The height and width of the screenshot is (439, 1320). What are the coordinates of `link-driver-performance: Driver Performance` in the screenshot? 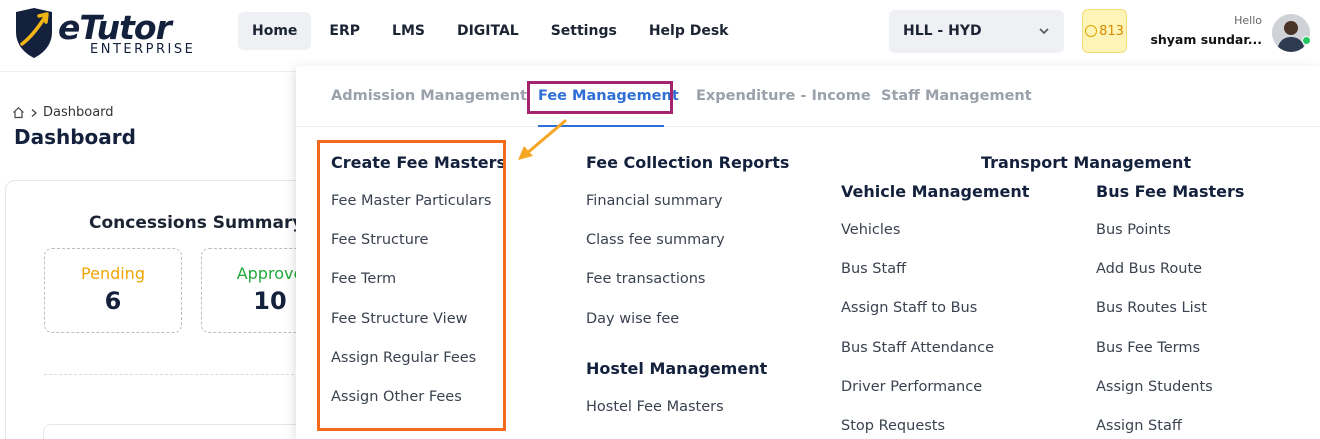 It's located at (911, 387).